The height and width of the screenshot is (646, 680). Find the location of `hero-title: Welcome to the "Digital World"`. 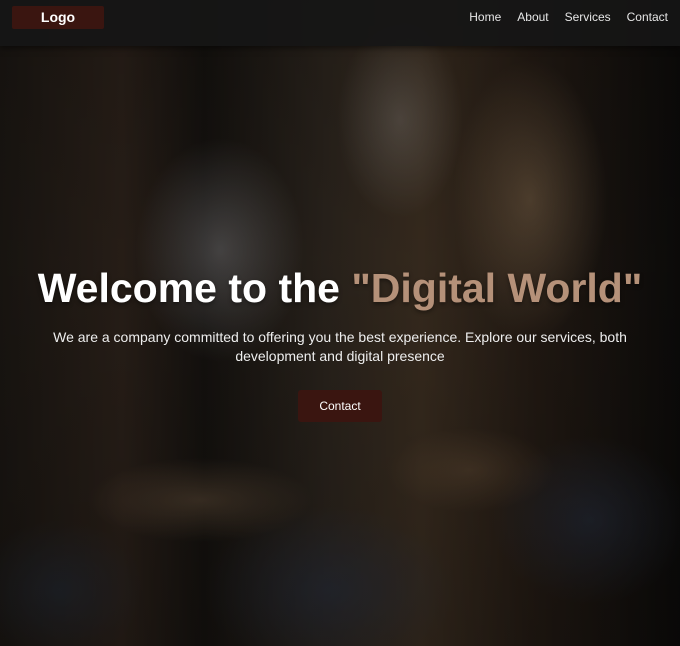

hero-title: Welcome to the "Digital World" is located at coordinates (340, 288).